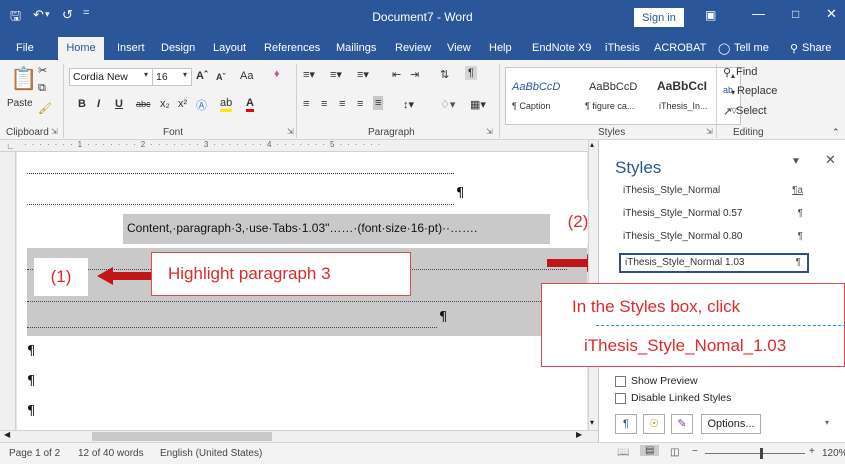  Describe the element at coordinates (408, 104) in the screenshot. I see `line-spacing-icon: ↕▾` at that location.